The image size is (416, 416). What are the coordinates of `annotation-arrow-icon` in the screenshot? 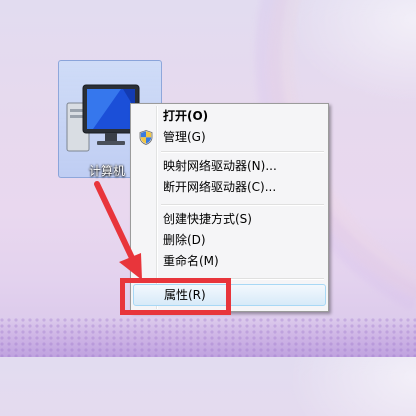 It's located at (118, 230).